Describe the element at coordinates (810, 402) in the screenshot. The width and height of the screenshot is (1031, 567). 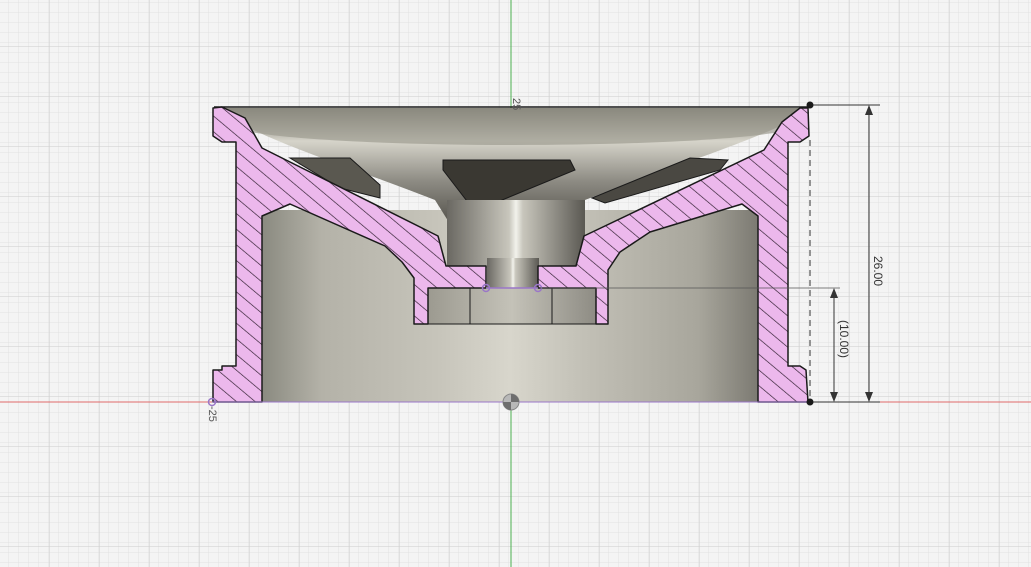
I see `sketch-corner-bottom-right` at that location.